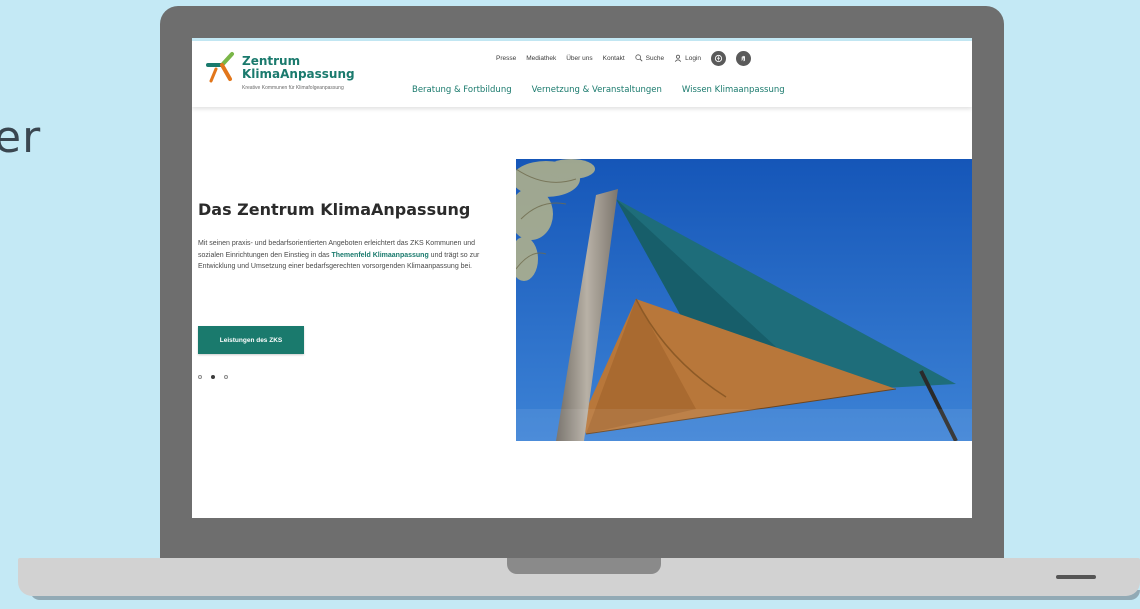 Image resolution: width=1140 pixels, height=609 pixels. I want to click on meta-link-ueber-uns: Über uns, so click(579, 58).